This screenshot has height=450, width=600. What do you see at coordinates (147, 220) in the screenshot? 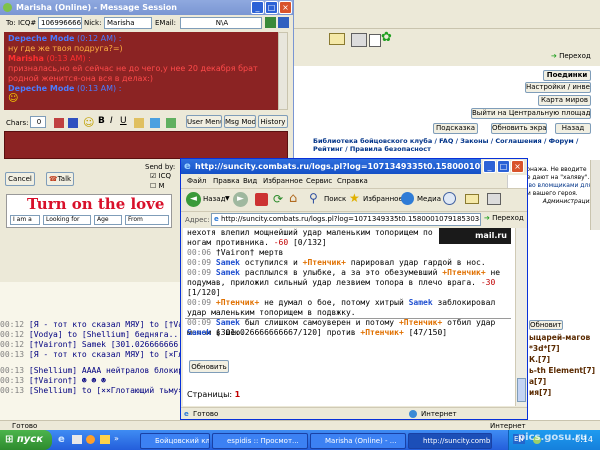
I see `ad-select-from: From` at bounding box center [147, 220].